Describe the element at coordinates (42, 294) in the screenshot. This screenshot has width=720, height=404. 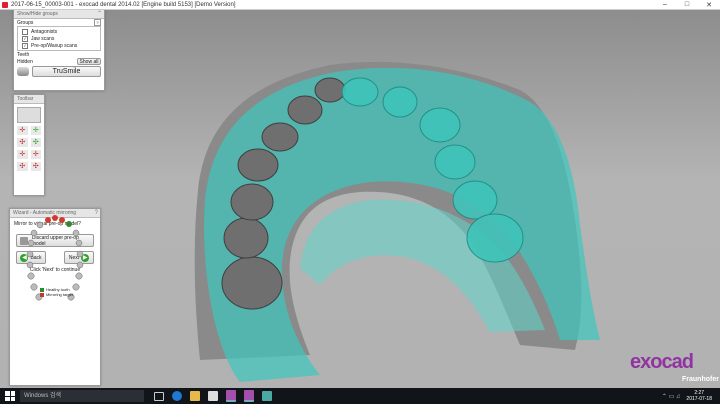
I see `legend-swatch-target` at that location.